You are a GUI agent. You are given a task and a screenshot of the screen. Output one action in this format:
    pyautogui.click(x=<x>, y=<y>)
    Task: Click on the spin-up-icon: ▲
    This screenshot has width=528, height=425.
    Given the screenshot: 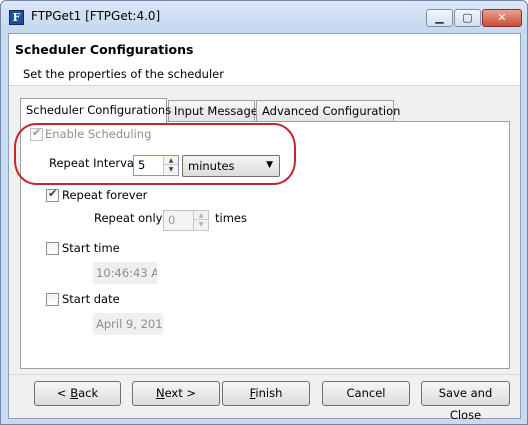 What is the action you would take?
    pyautogui.click(x=201, y=215)
    